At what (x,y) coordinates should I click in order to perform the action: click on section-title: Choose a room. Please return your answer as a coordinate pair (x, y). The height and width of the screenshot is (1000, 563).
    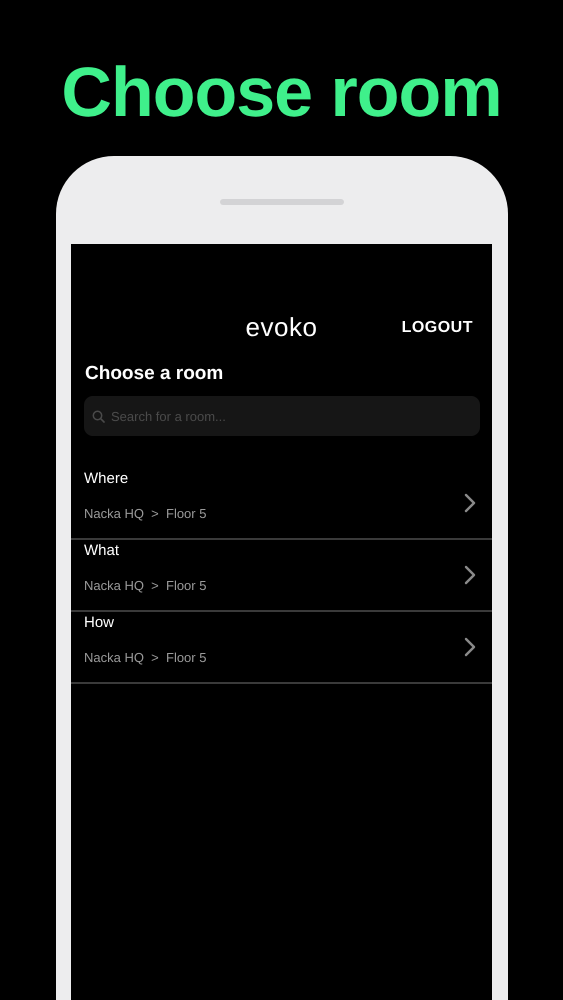
    Looking at the image, I should click on (154, 374).